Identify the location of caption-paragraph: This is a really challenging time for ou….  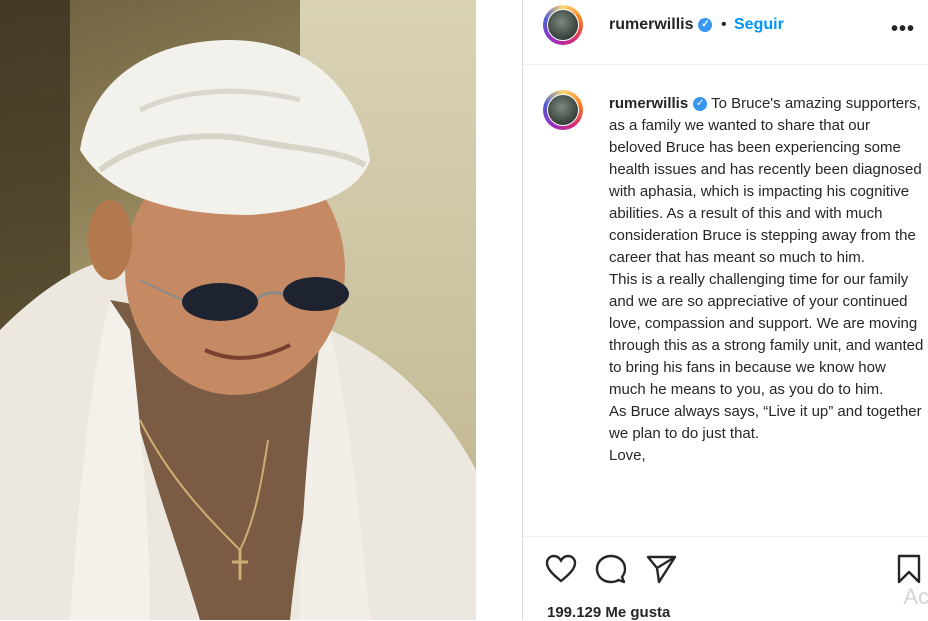
(766, 334).